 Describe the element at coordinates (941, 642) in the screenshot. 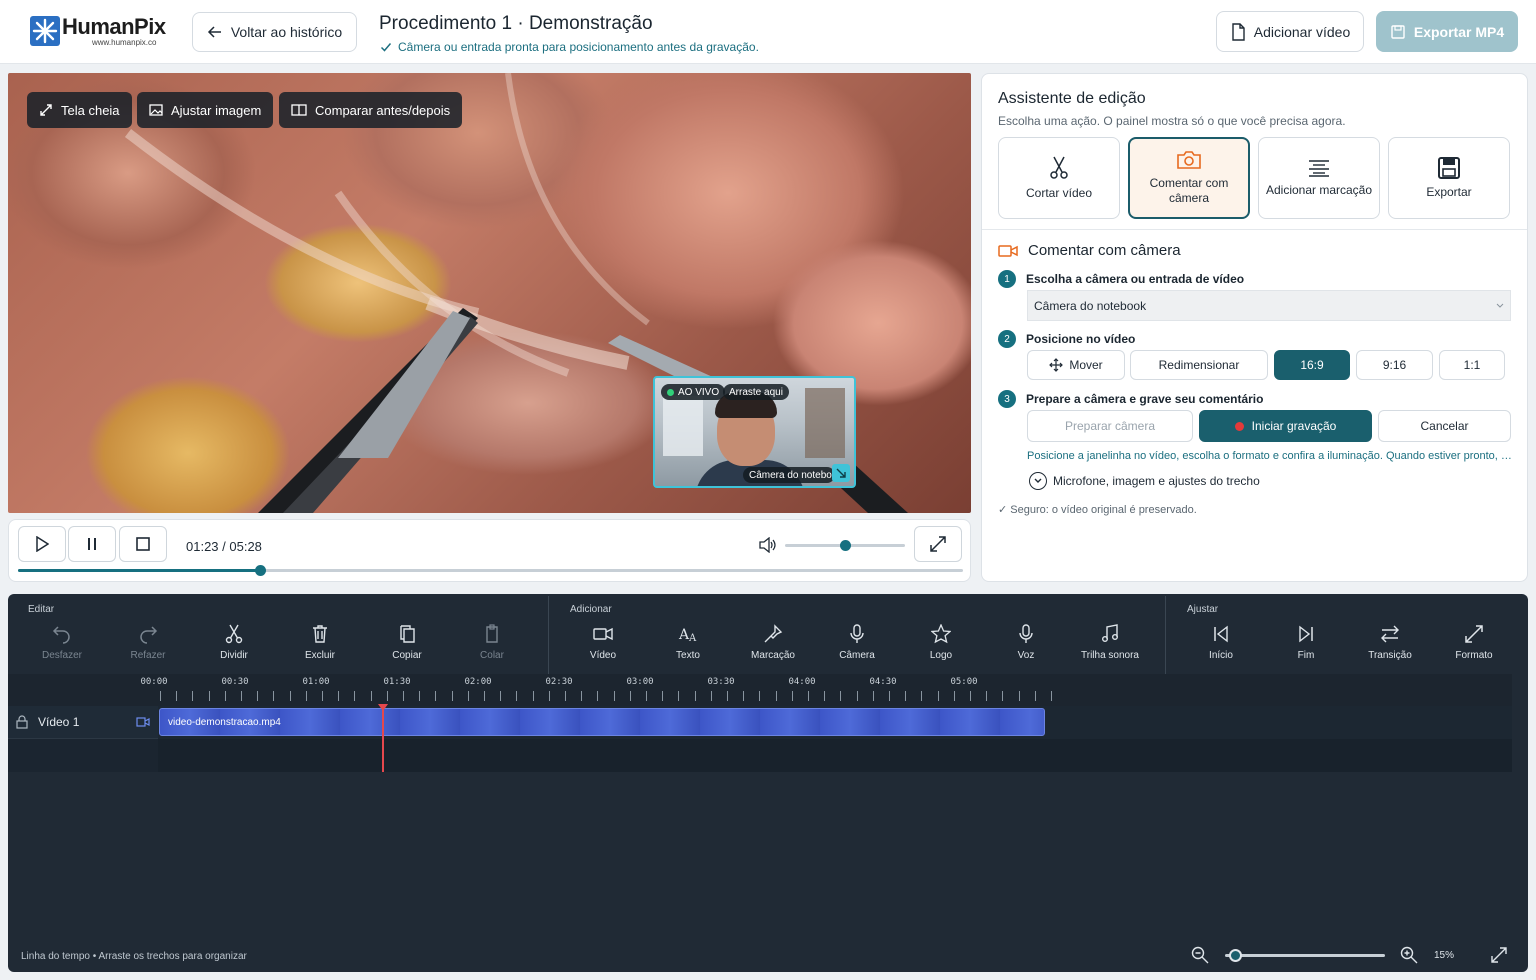

I see `add-logo-tool: Logo` at that location.